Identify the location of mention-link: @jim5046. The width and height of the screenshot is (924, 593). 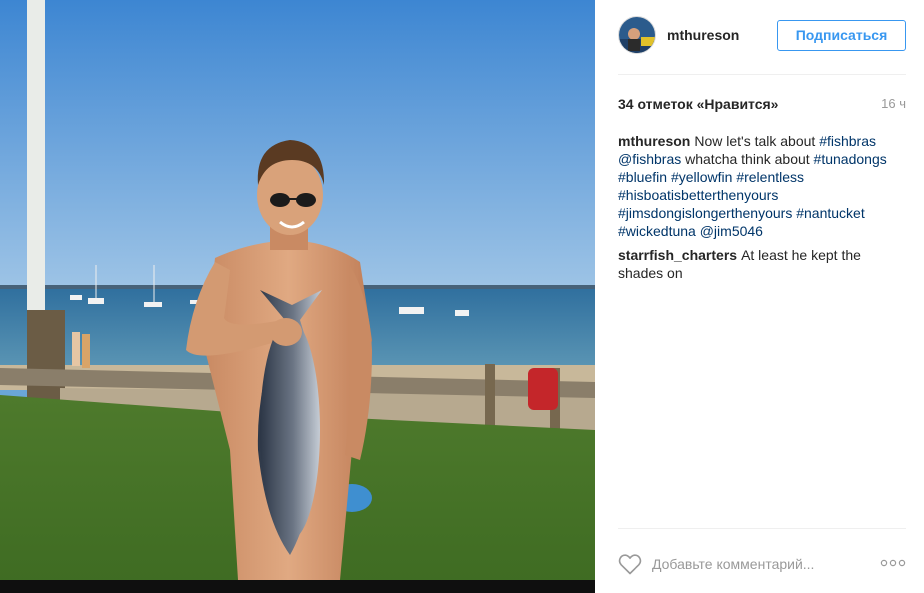
(731, 231).